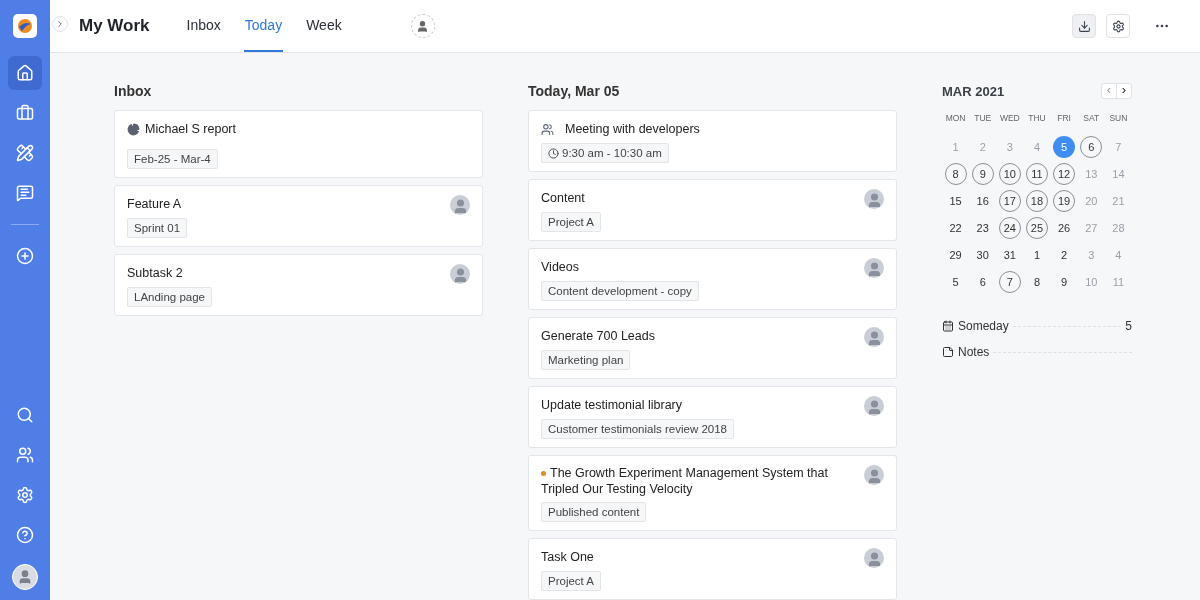  Describe the element at coordinates (324, 26) in the screenshot. I see `tab: Week` at that location.